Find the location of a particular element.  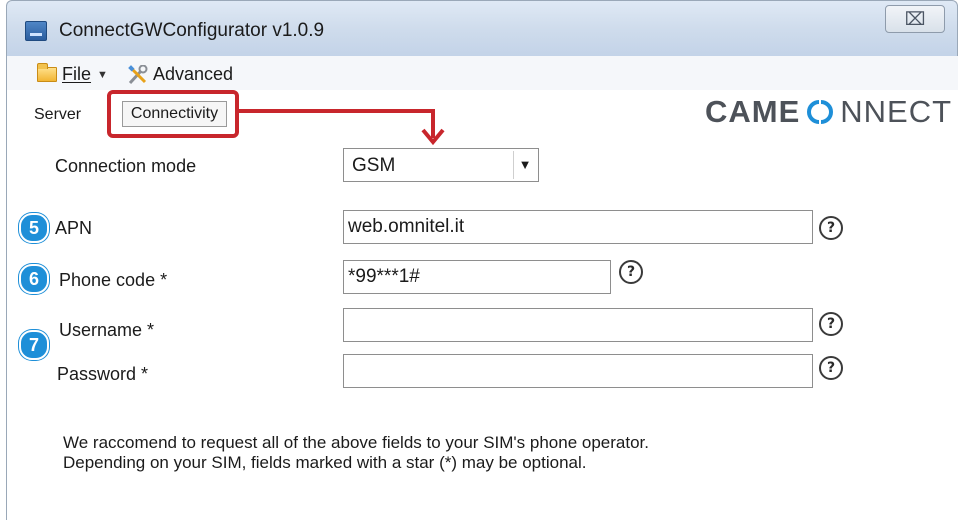

password-label: Password * is located at coordinates (103, 374).